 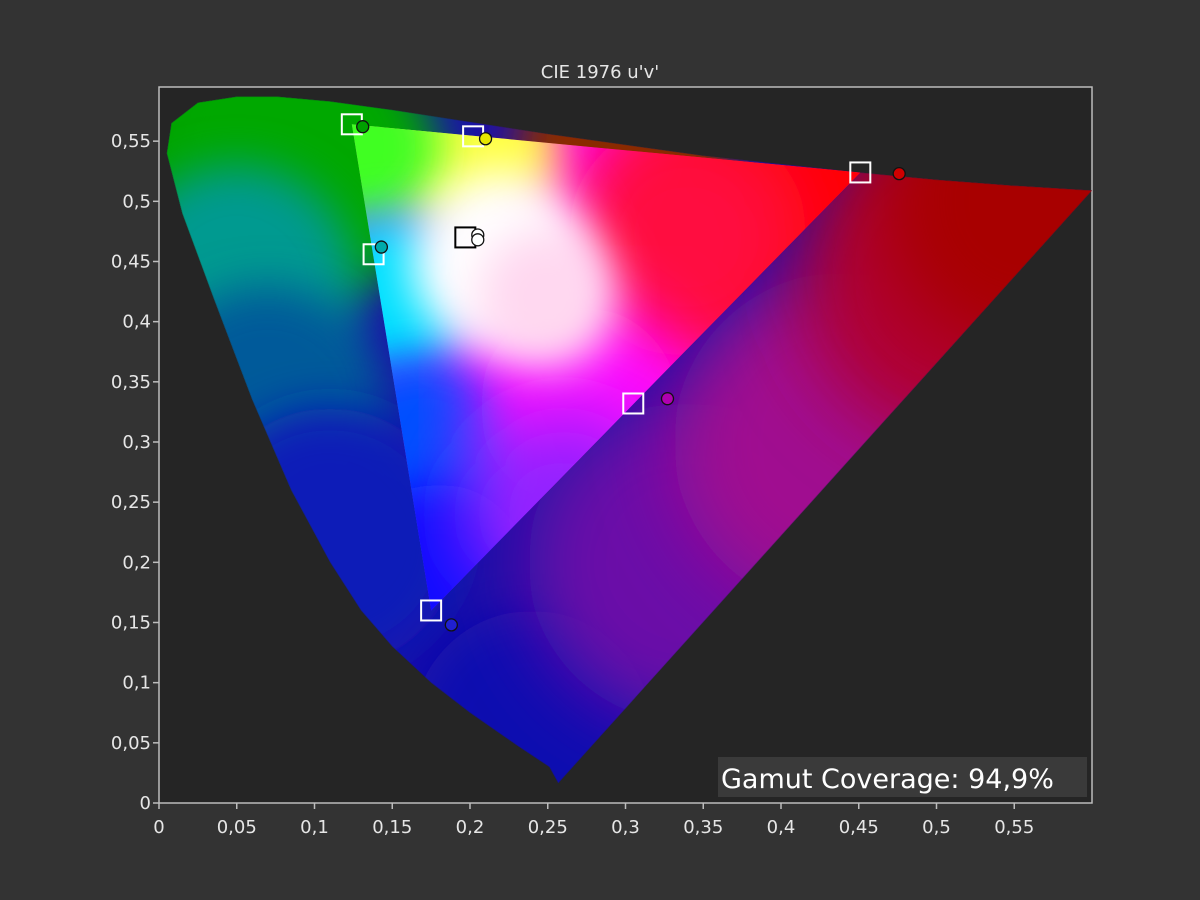 I want to click on x-tick-label: 0,15, so click(x=392, y=827).